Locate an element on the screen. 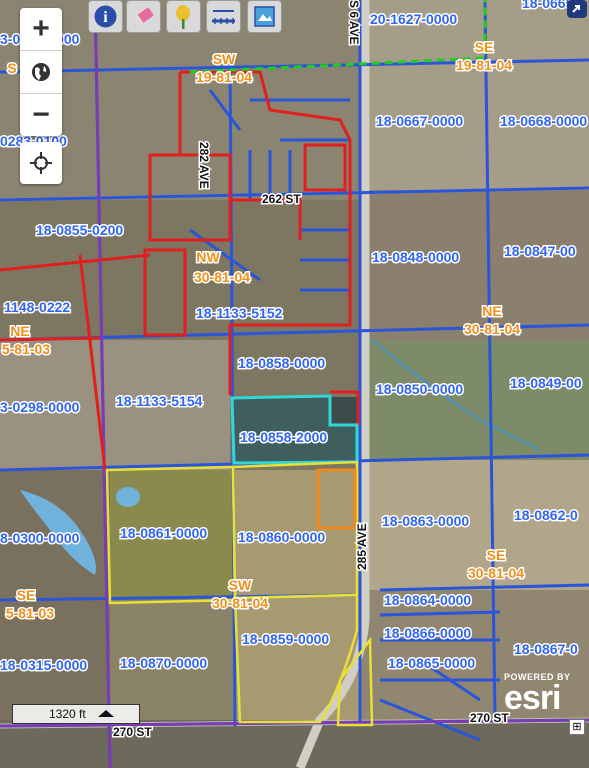  parcel-label: 18-0861-0000 is located at coordinates (163, 533).